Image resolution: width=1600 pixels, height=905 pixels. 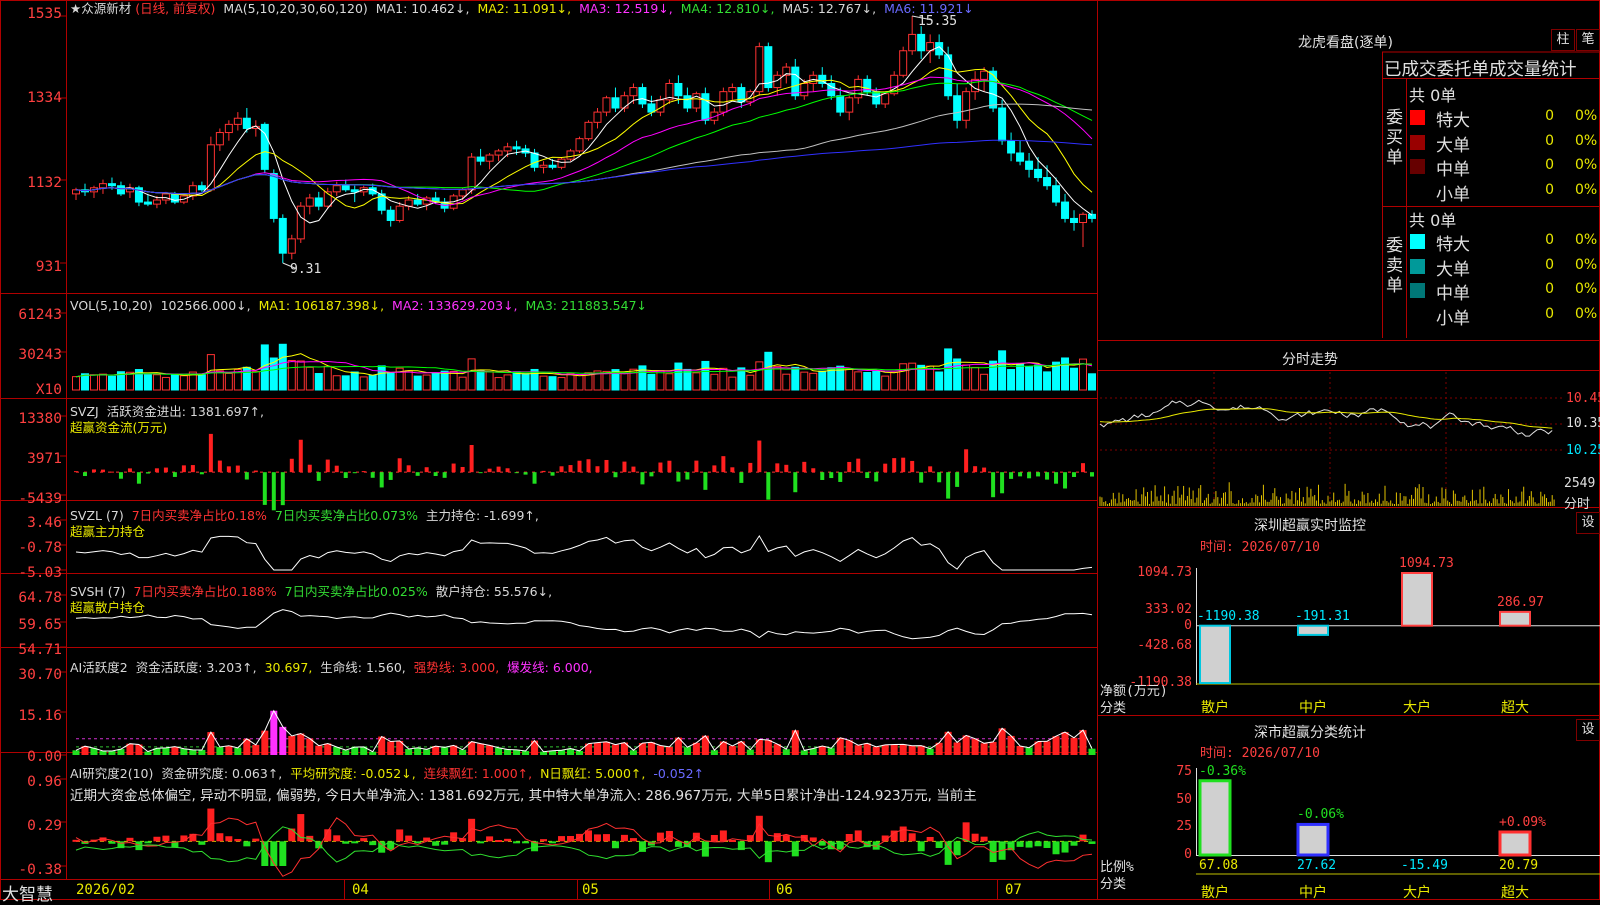 I want to click on class-top-label-3: +0.09%, so click(x=1522, y=822).